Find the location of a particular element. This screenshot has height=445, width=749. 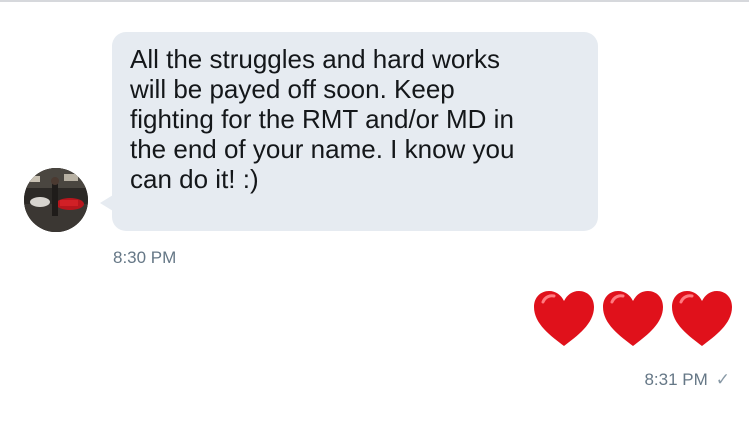

avatar-photo is located at coordinates (56, 200).